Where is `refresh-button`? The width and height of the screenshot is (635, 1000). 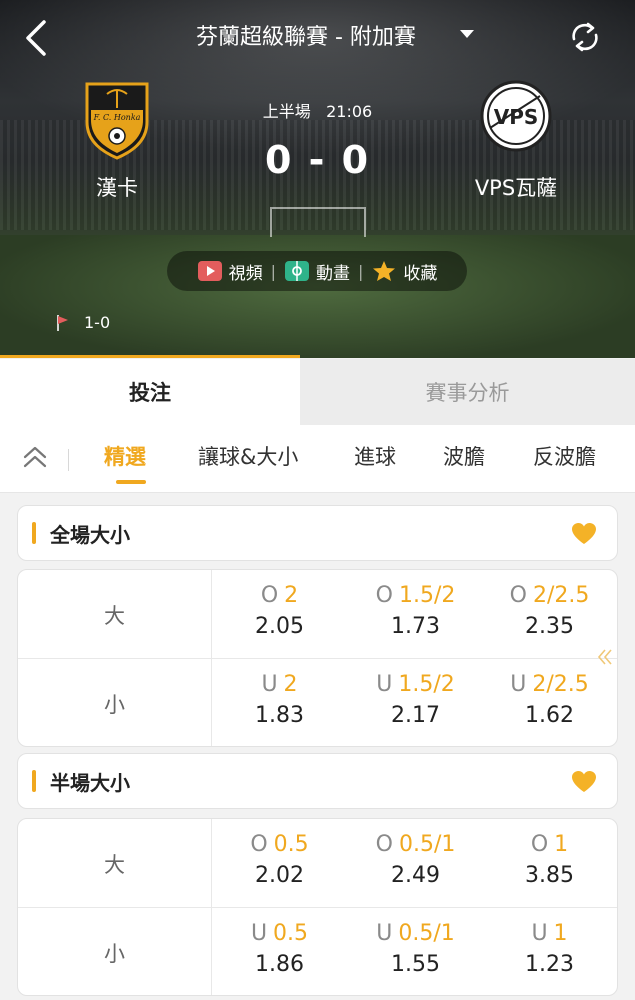
refresh-button is located at coordinates (585, 37).